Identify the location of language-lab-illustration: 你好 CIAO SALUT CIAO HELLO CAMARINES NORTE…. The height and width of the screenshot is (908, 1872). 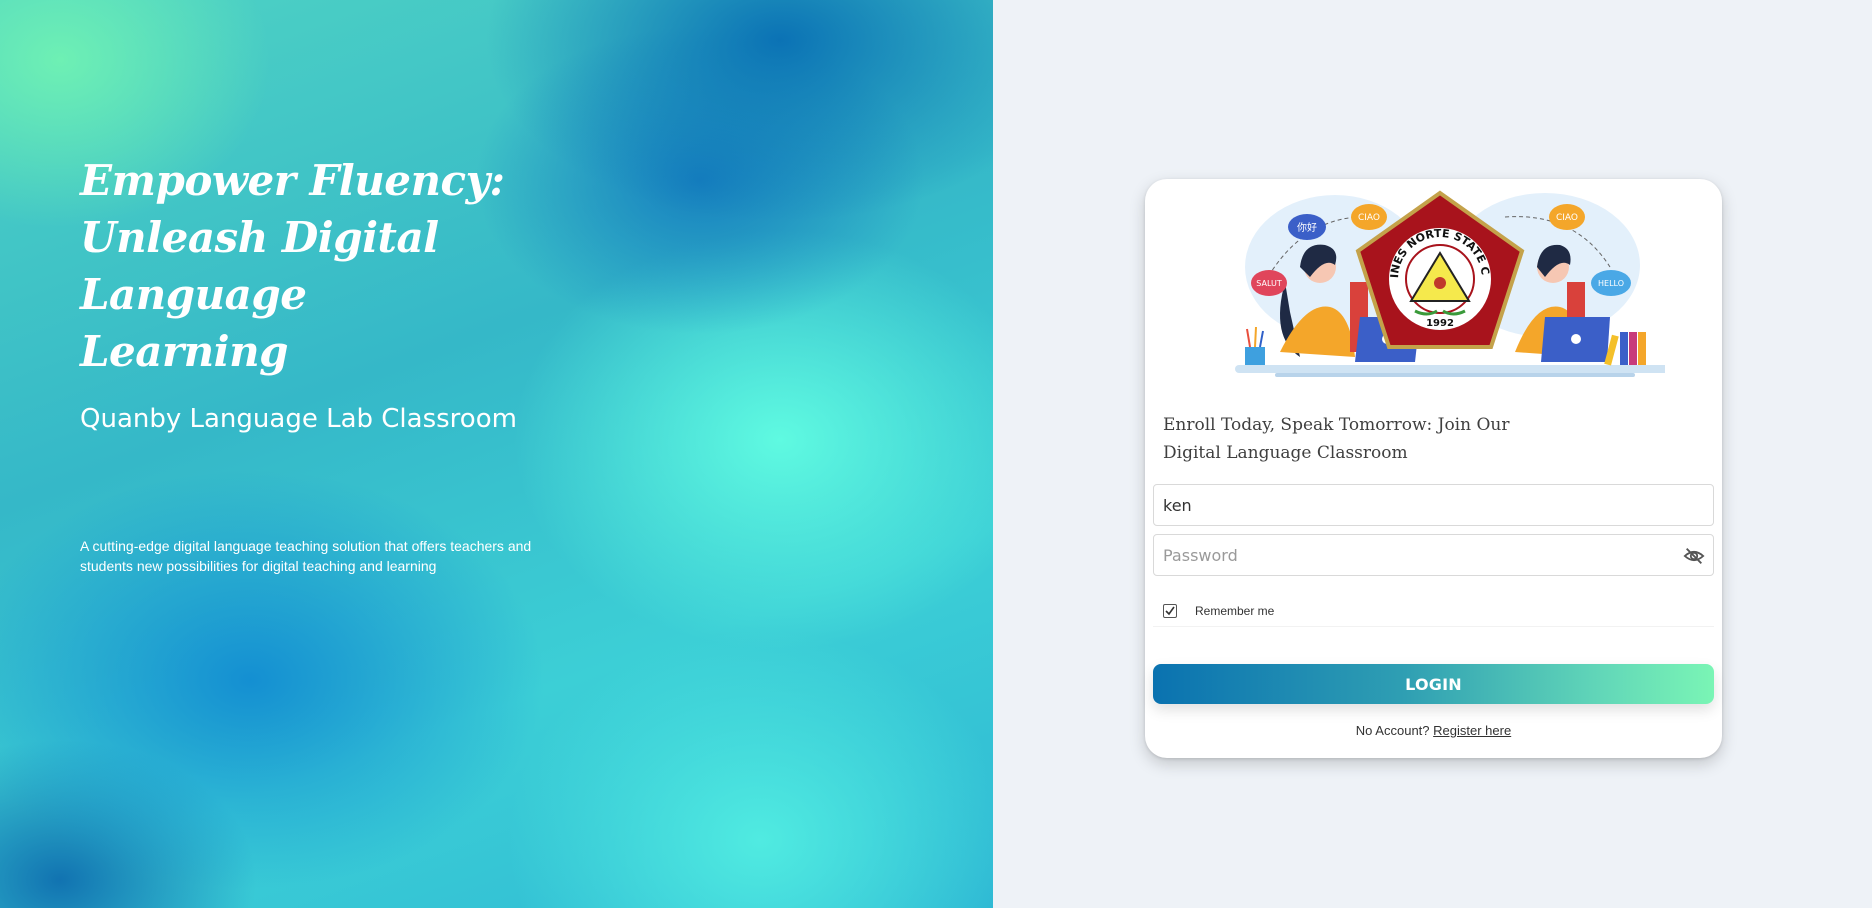
(1440, 282).